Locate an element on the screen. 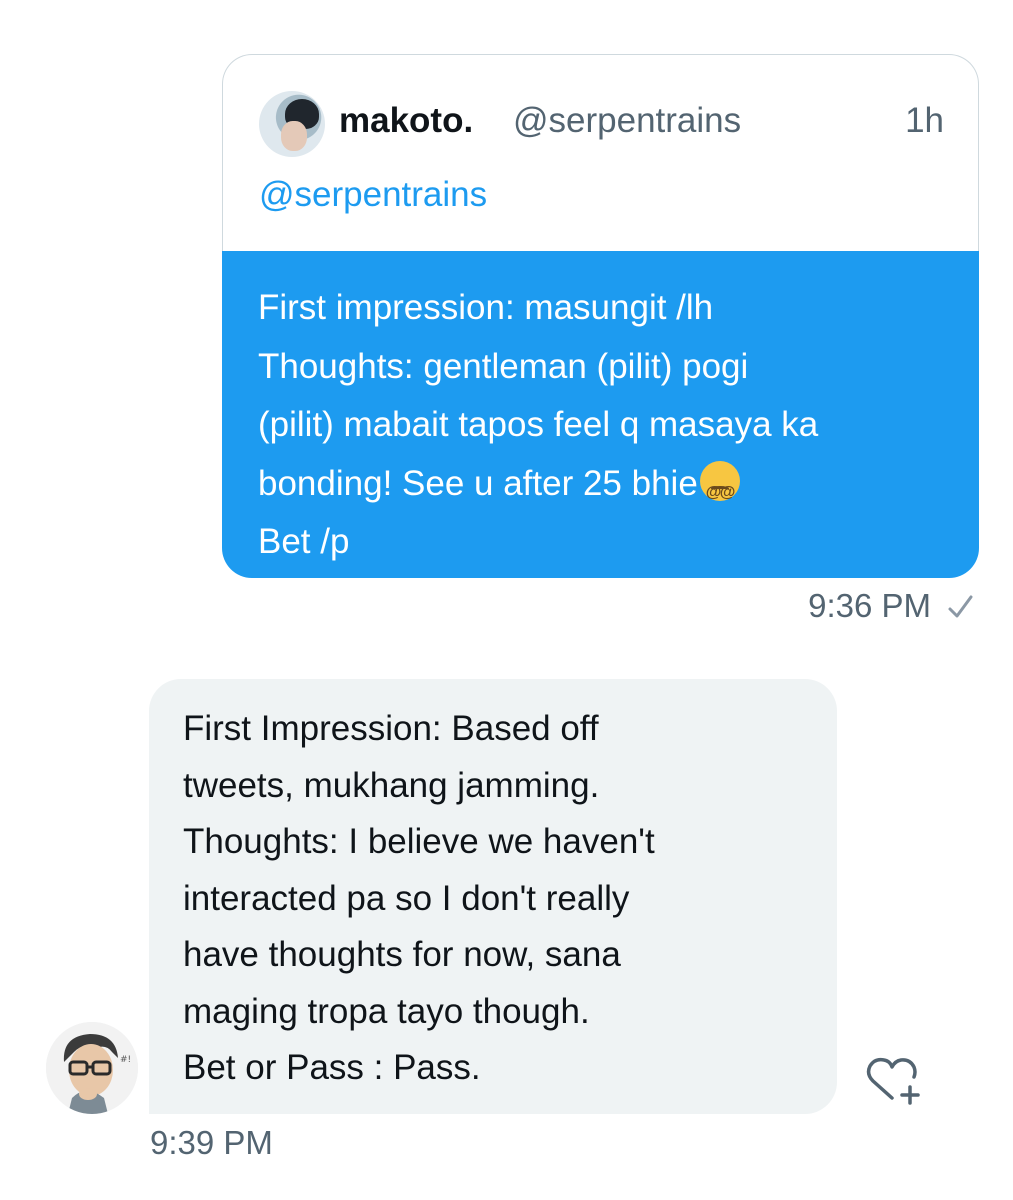 The height and width of the screenshot is (1200, 1013). sender-avatar: #! is located at coordinates (92, 1068).